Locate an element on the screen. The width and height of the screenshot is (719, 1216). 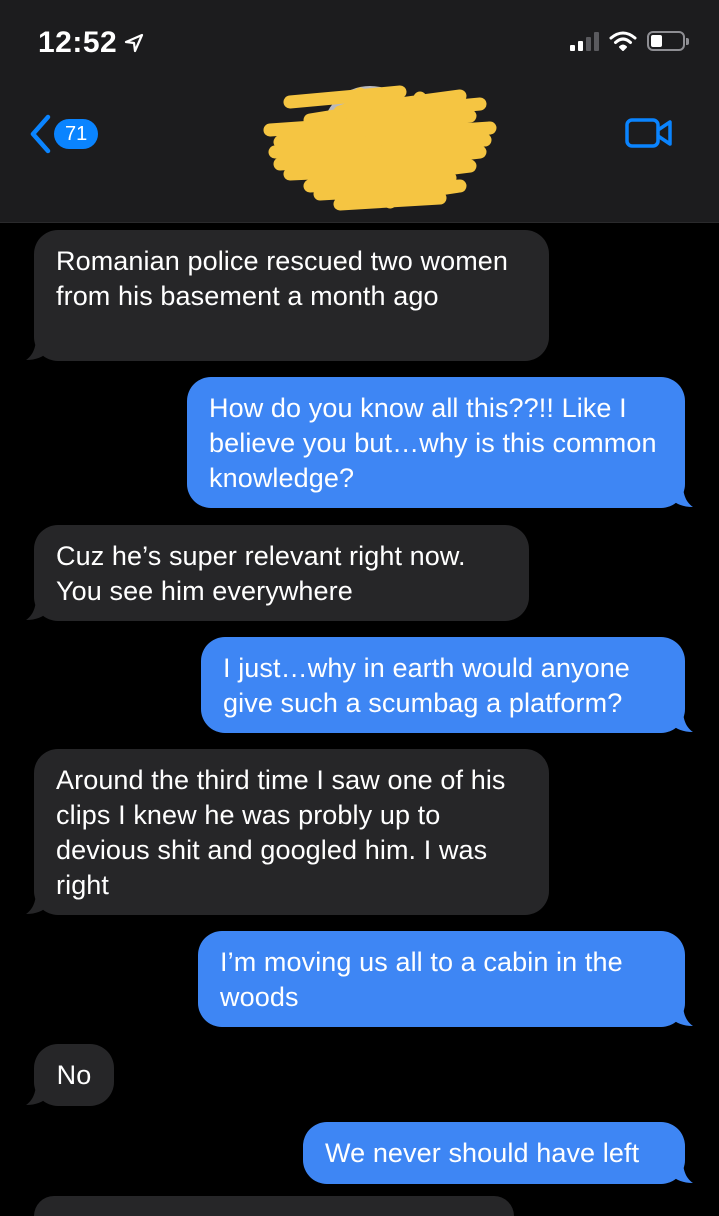
cellular-signal-icon is located at coordinates (584, 41).